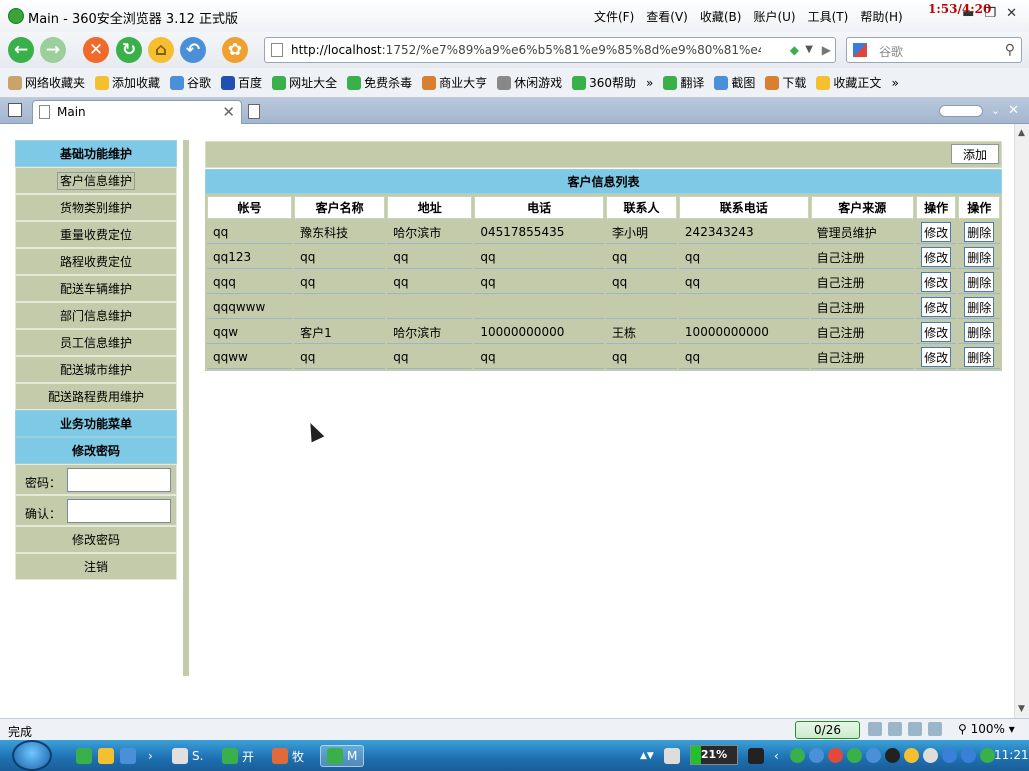 This screenshot has height=771, width=1029. I want to click on tab-scroll-pill, so click(960, 110).